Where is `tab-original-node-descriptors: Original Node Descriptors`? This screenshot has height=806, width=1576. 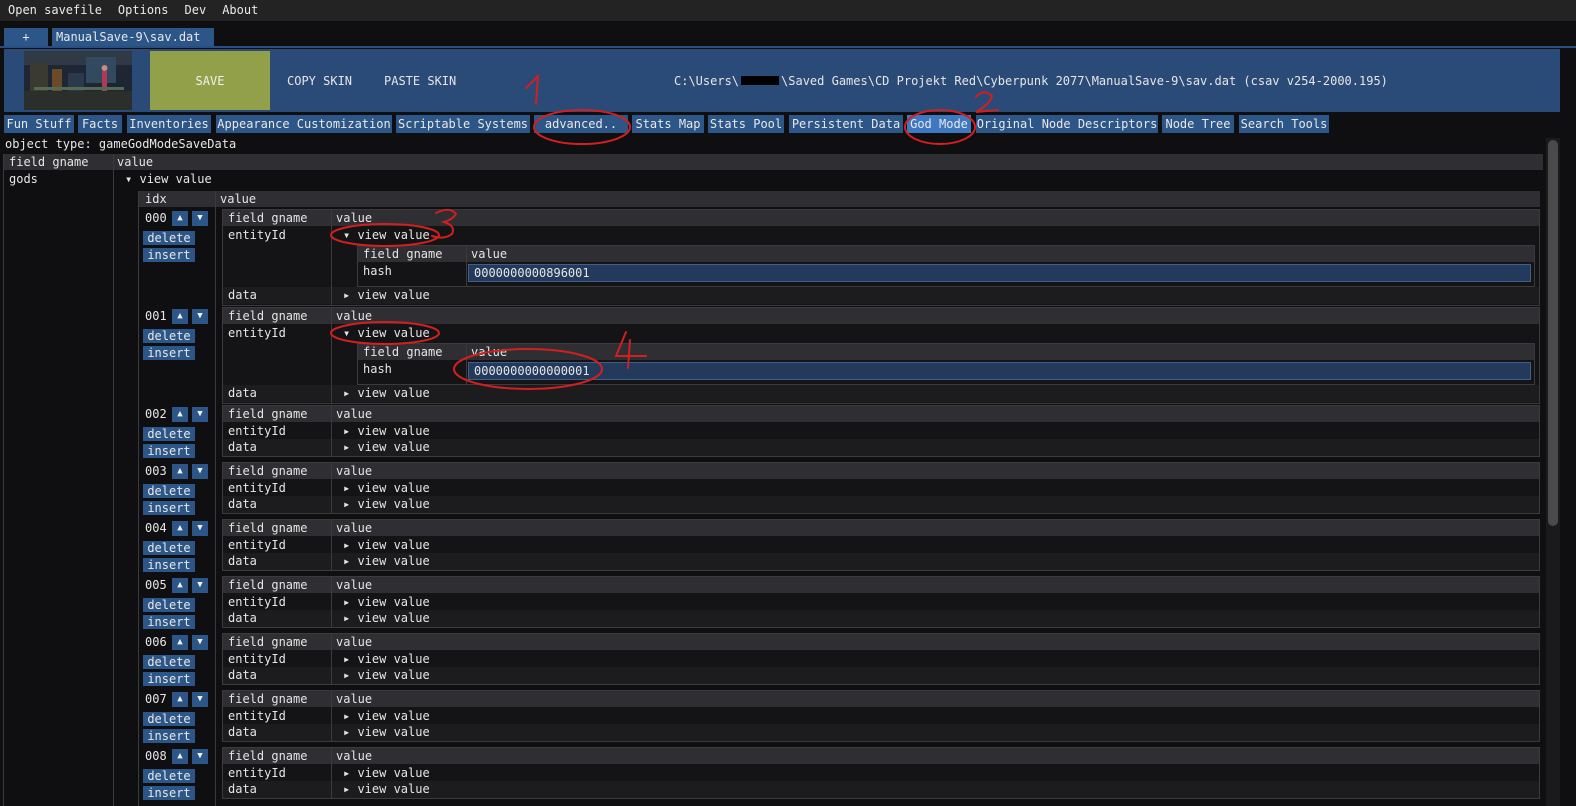
tab-original-node-descriptors: Original Node Descriptors is located at coordinates (1067, 124).